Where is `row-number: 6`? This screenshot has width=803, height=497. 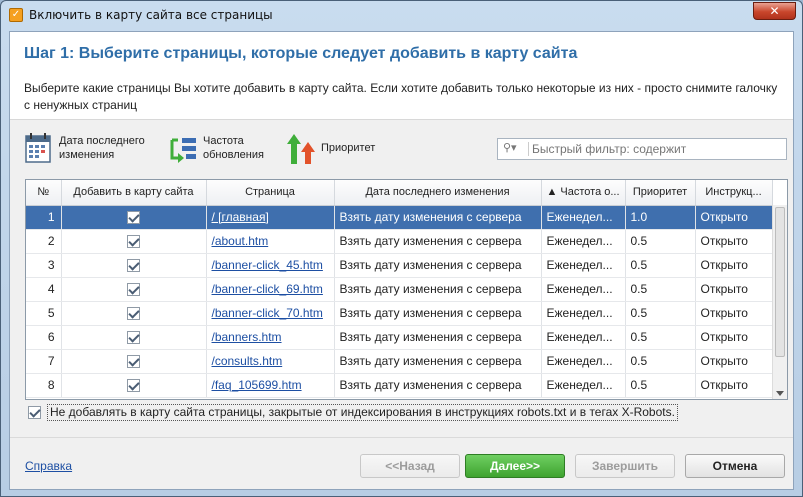
row-number: 6 is located at coordinates (44, 337).